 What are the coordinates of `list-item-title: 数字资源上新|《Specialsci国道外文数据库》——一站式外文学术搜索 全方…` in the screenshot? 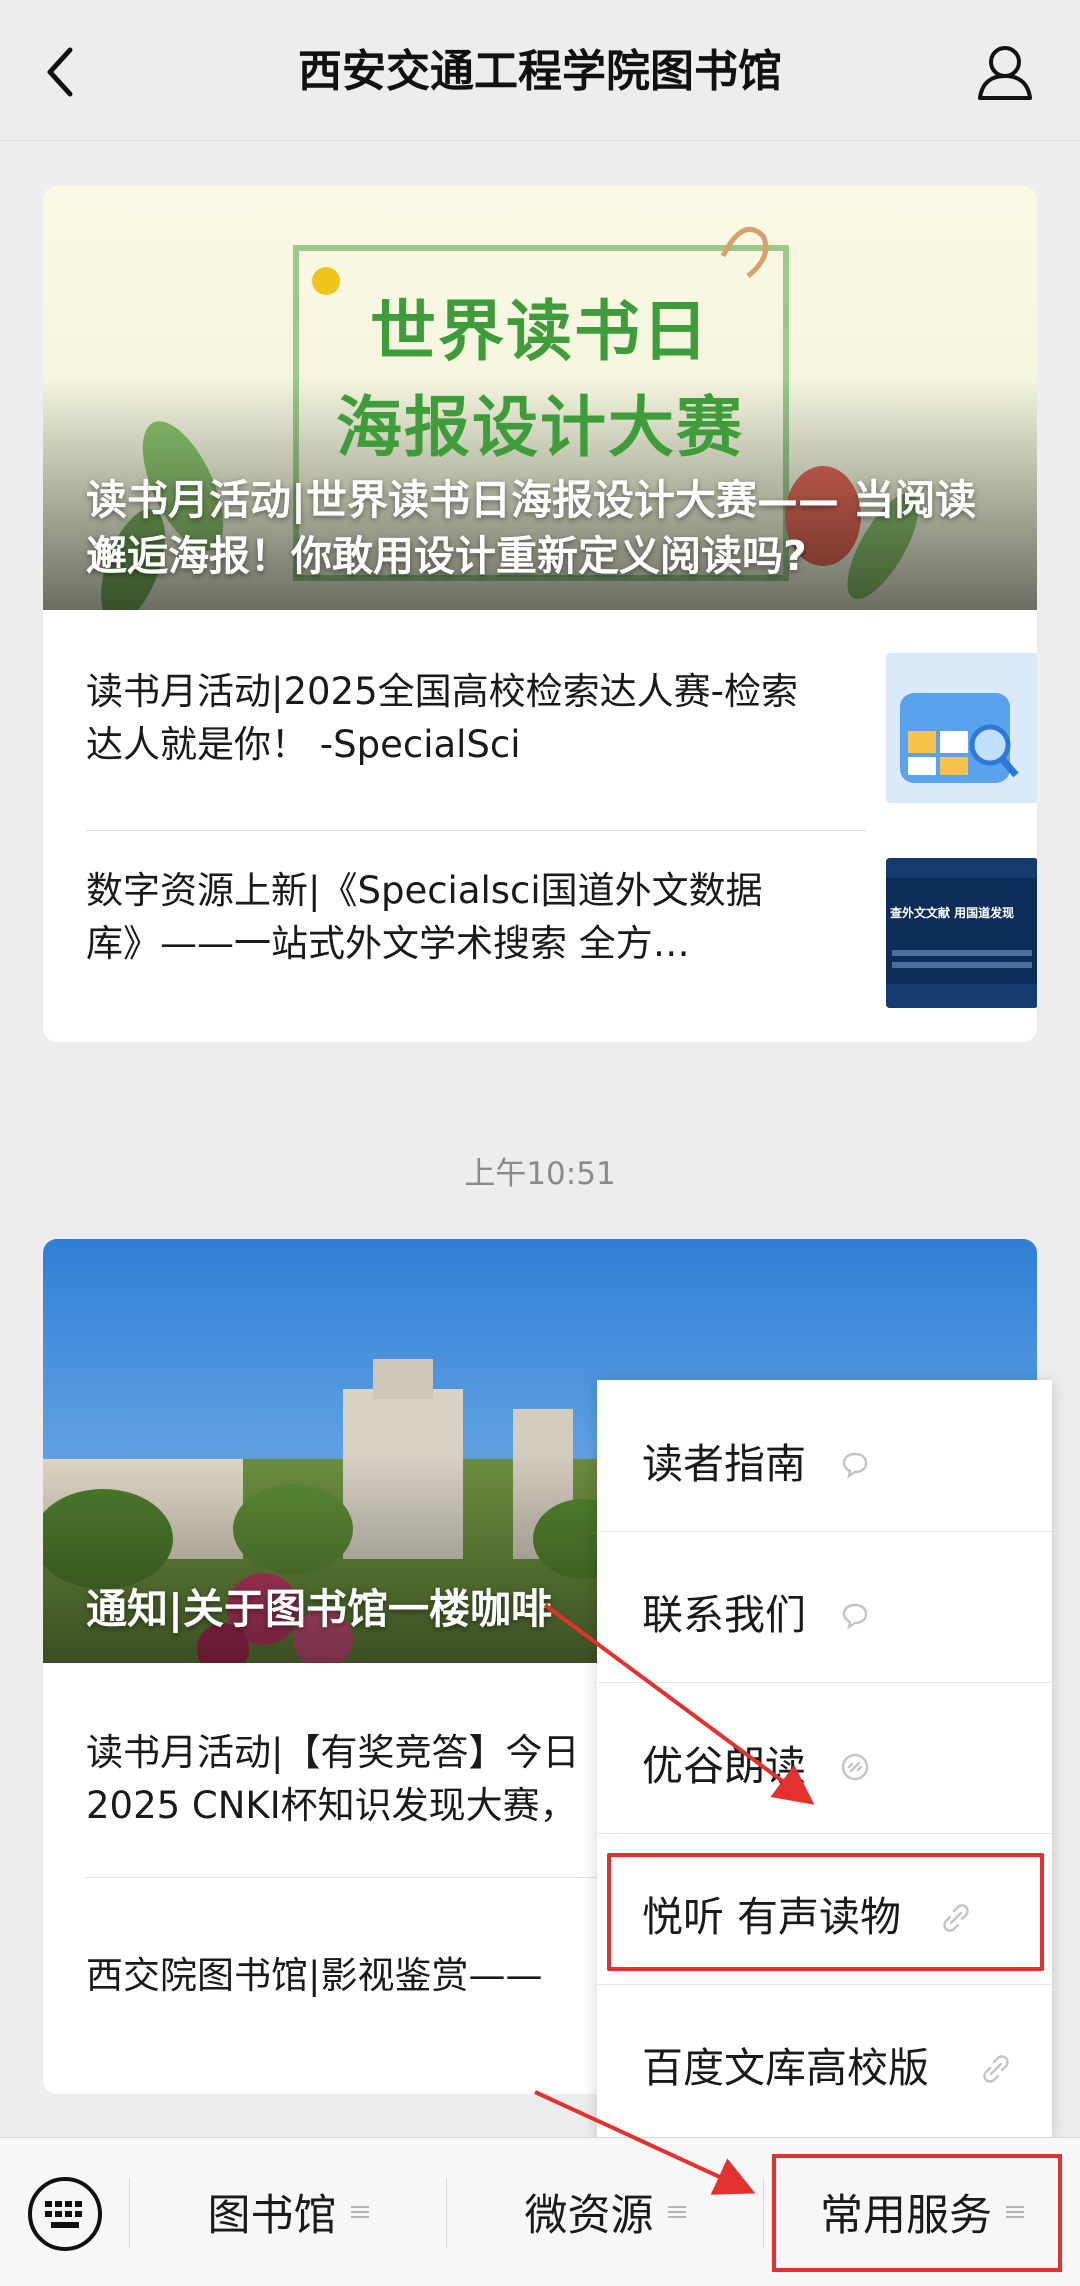 It's located at (446, 917).